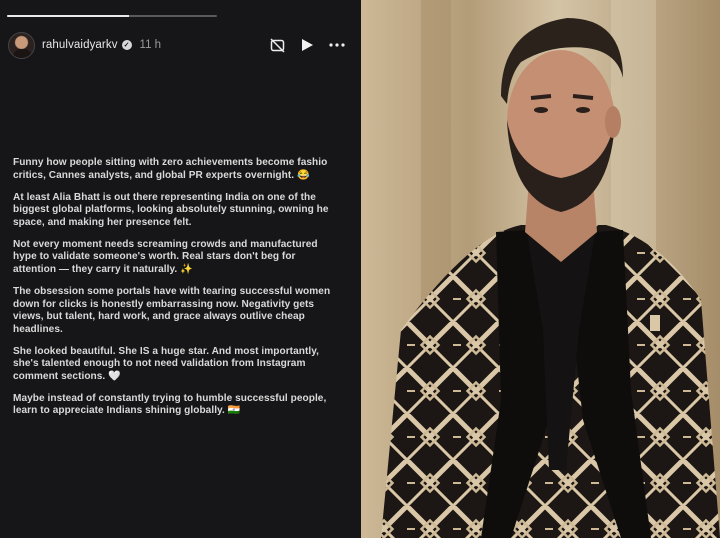 The image size is (720, 538). I want to click on verified-badge-icon: ✓, so click(126, 45).